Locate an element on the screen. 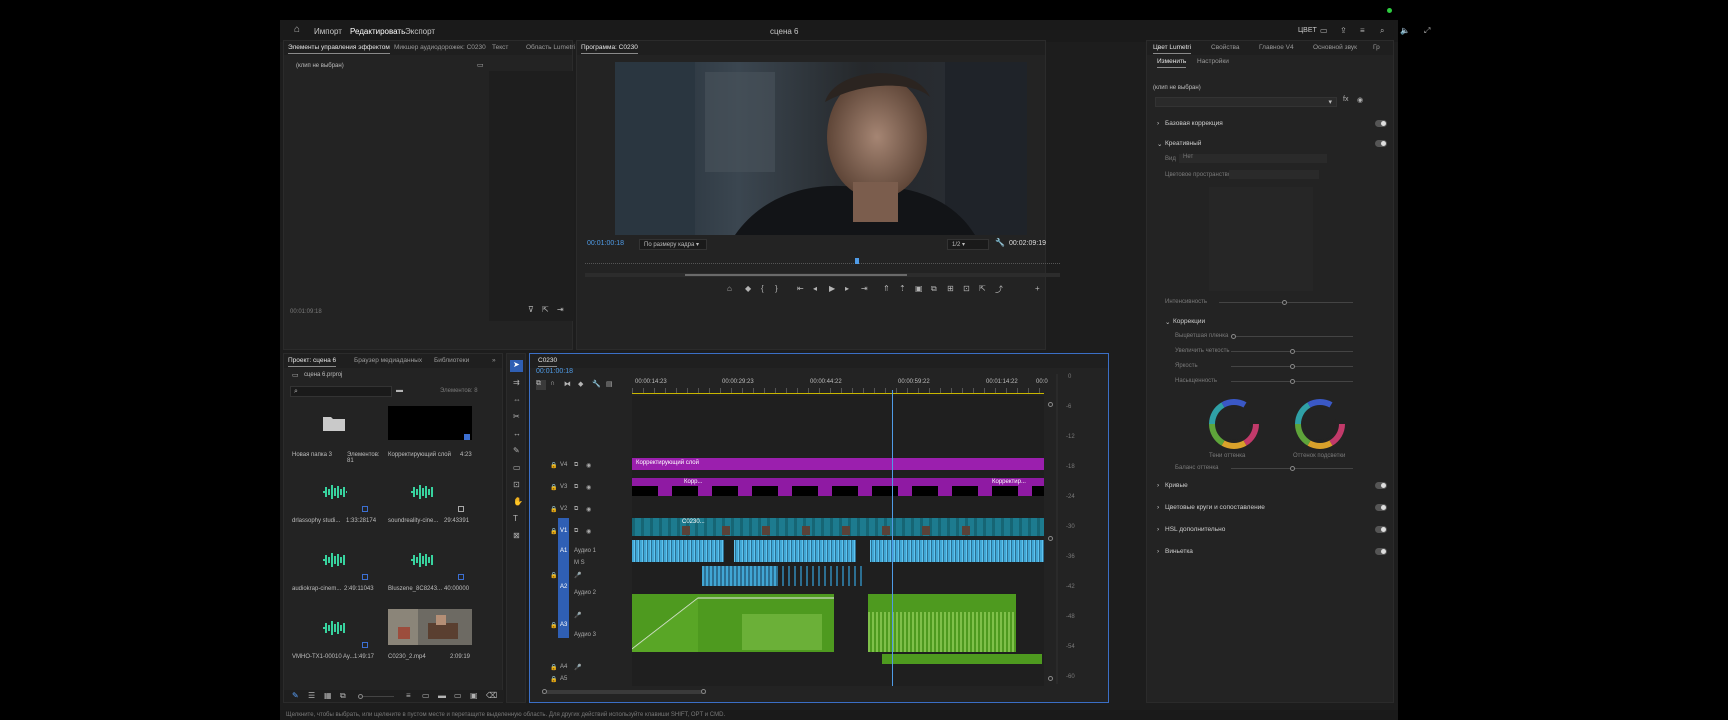 The height and width of the screenshot is (720, 1728). project-search-input: ⌕ is located at coordinates (341, 391).